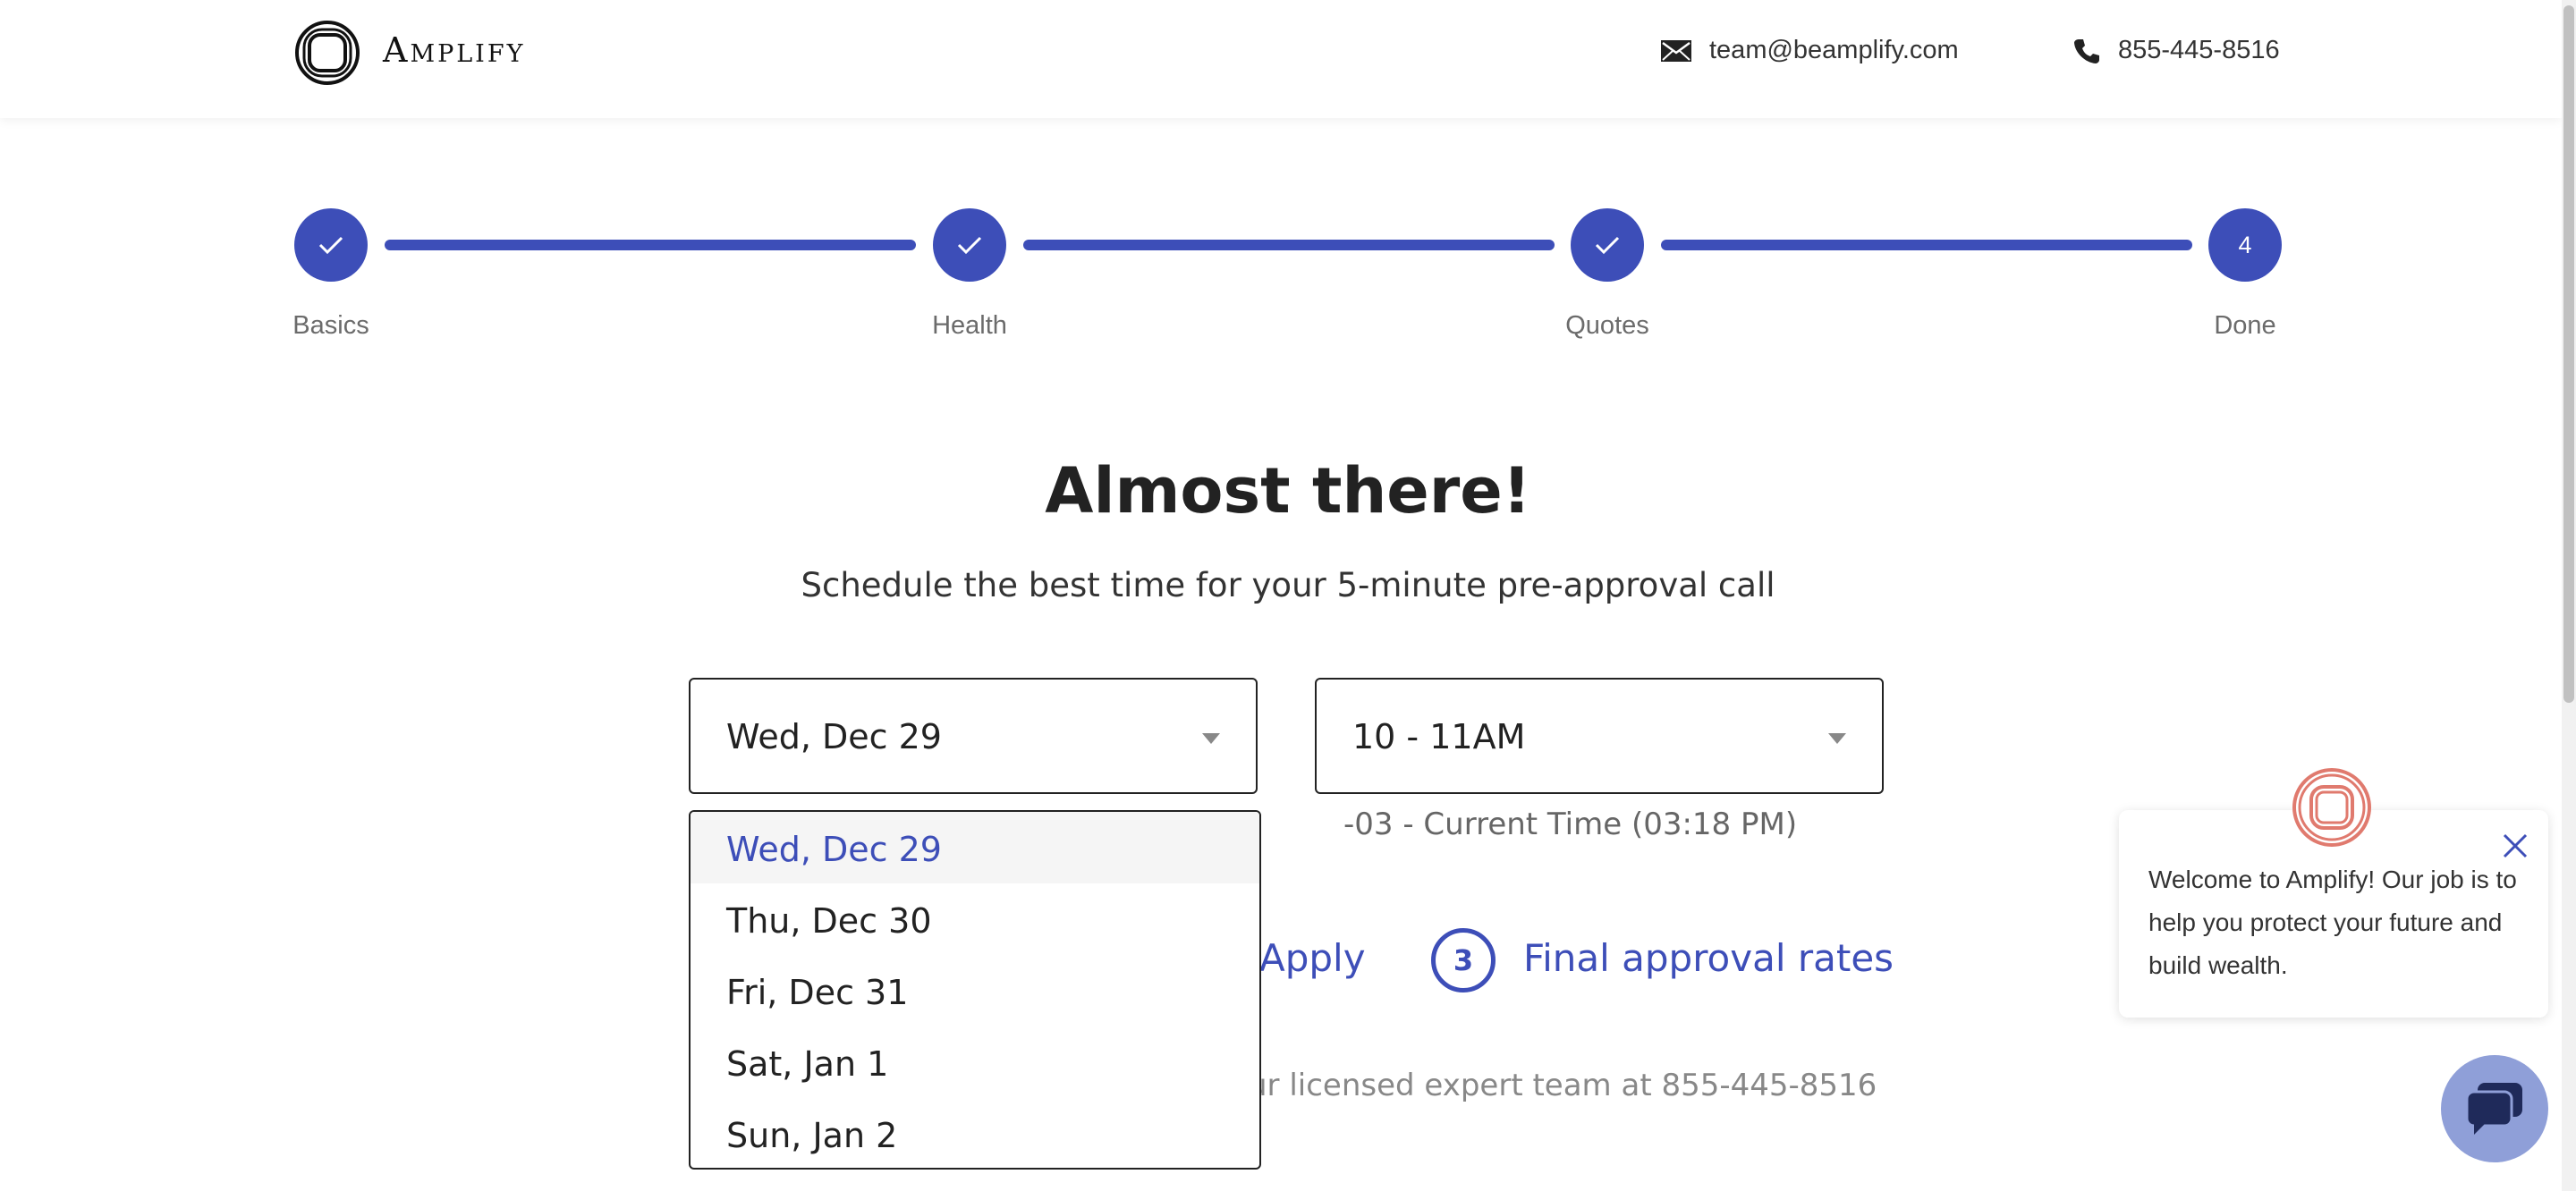 This screenshot has height=1191, width=2576. What do you see at coordinates (817, 992) in the screenshot?
I see `date-option-label: Fri, Dec 31` at bounding box center [817, 992].